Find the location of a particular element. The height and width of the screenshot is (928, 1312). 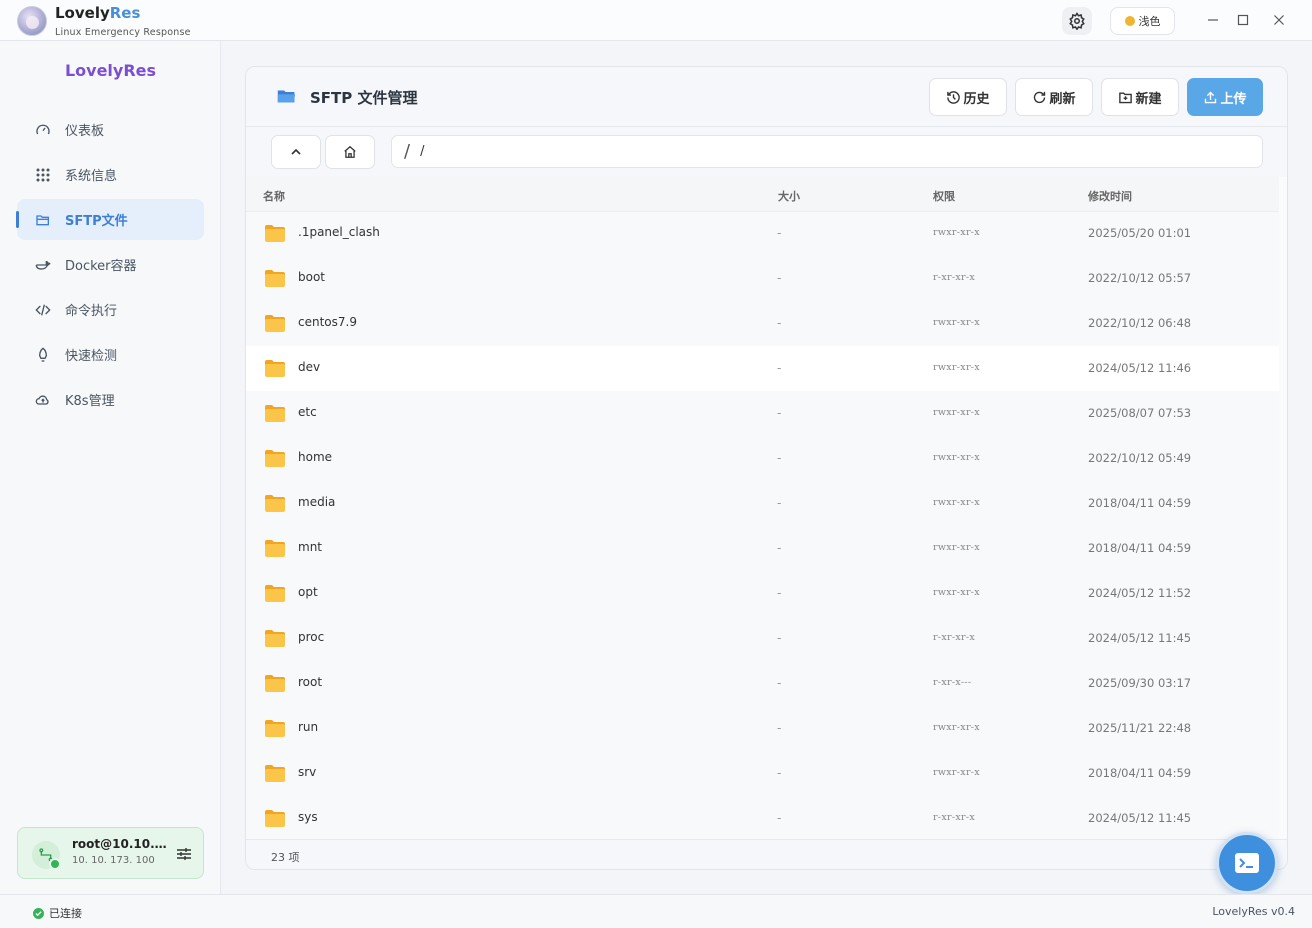

connection-status: 已连接 is located at coordinates (57, 913).